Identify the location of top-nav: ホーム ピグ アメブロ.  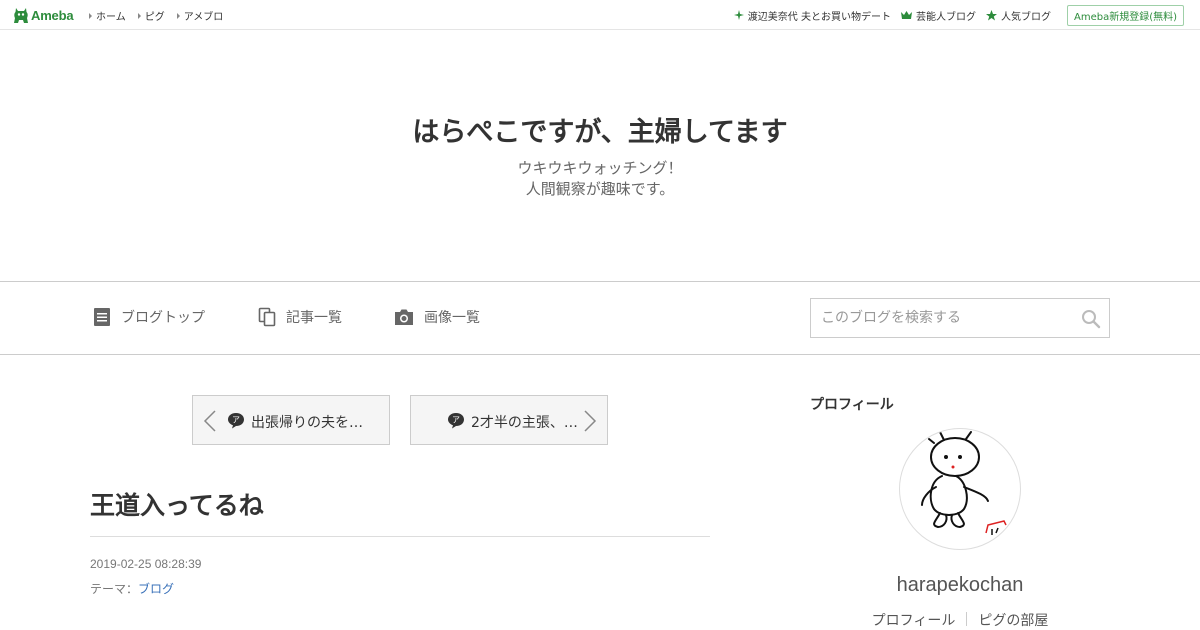
(162, 15).